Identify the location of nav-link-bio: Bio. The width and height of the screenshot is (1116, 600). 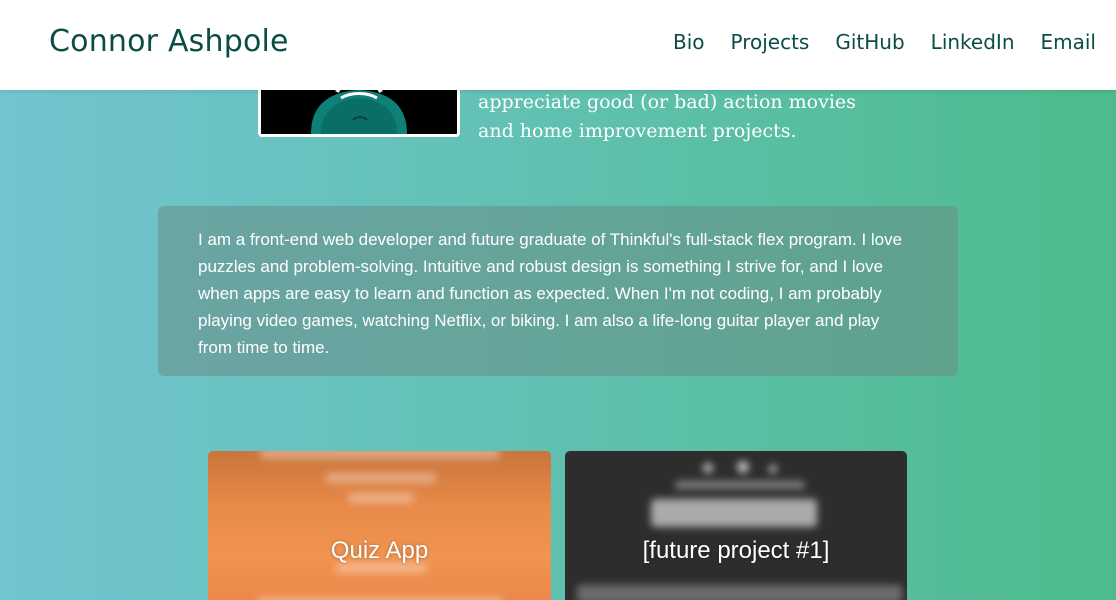
(689, 42).